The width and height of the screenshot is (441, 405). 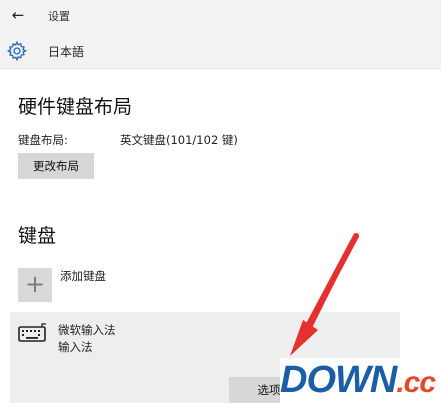 What do you see at coordinates (83, 276) in the screenshot?
I see `add-keyboard-link: 添加键盘` at bounding box center [83, 276].